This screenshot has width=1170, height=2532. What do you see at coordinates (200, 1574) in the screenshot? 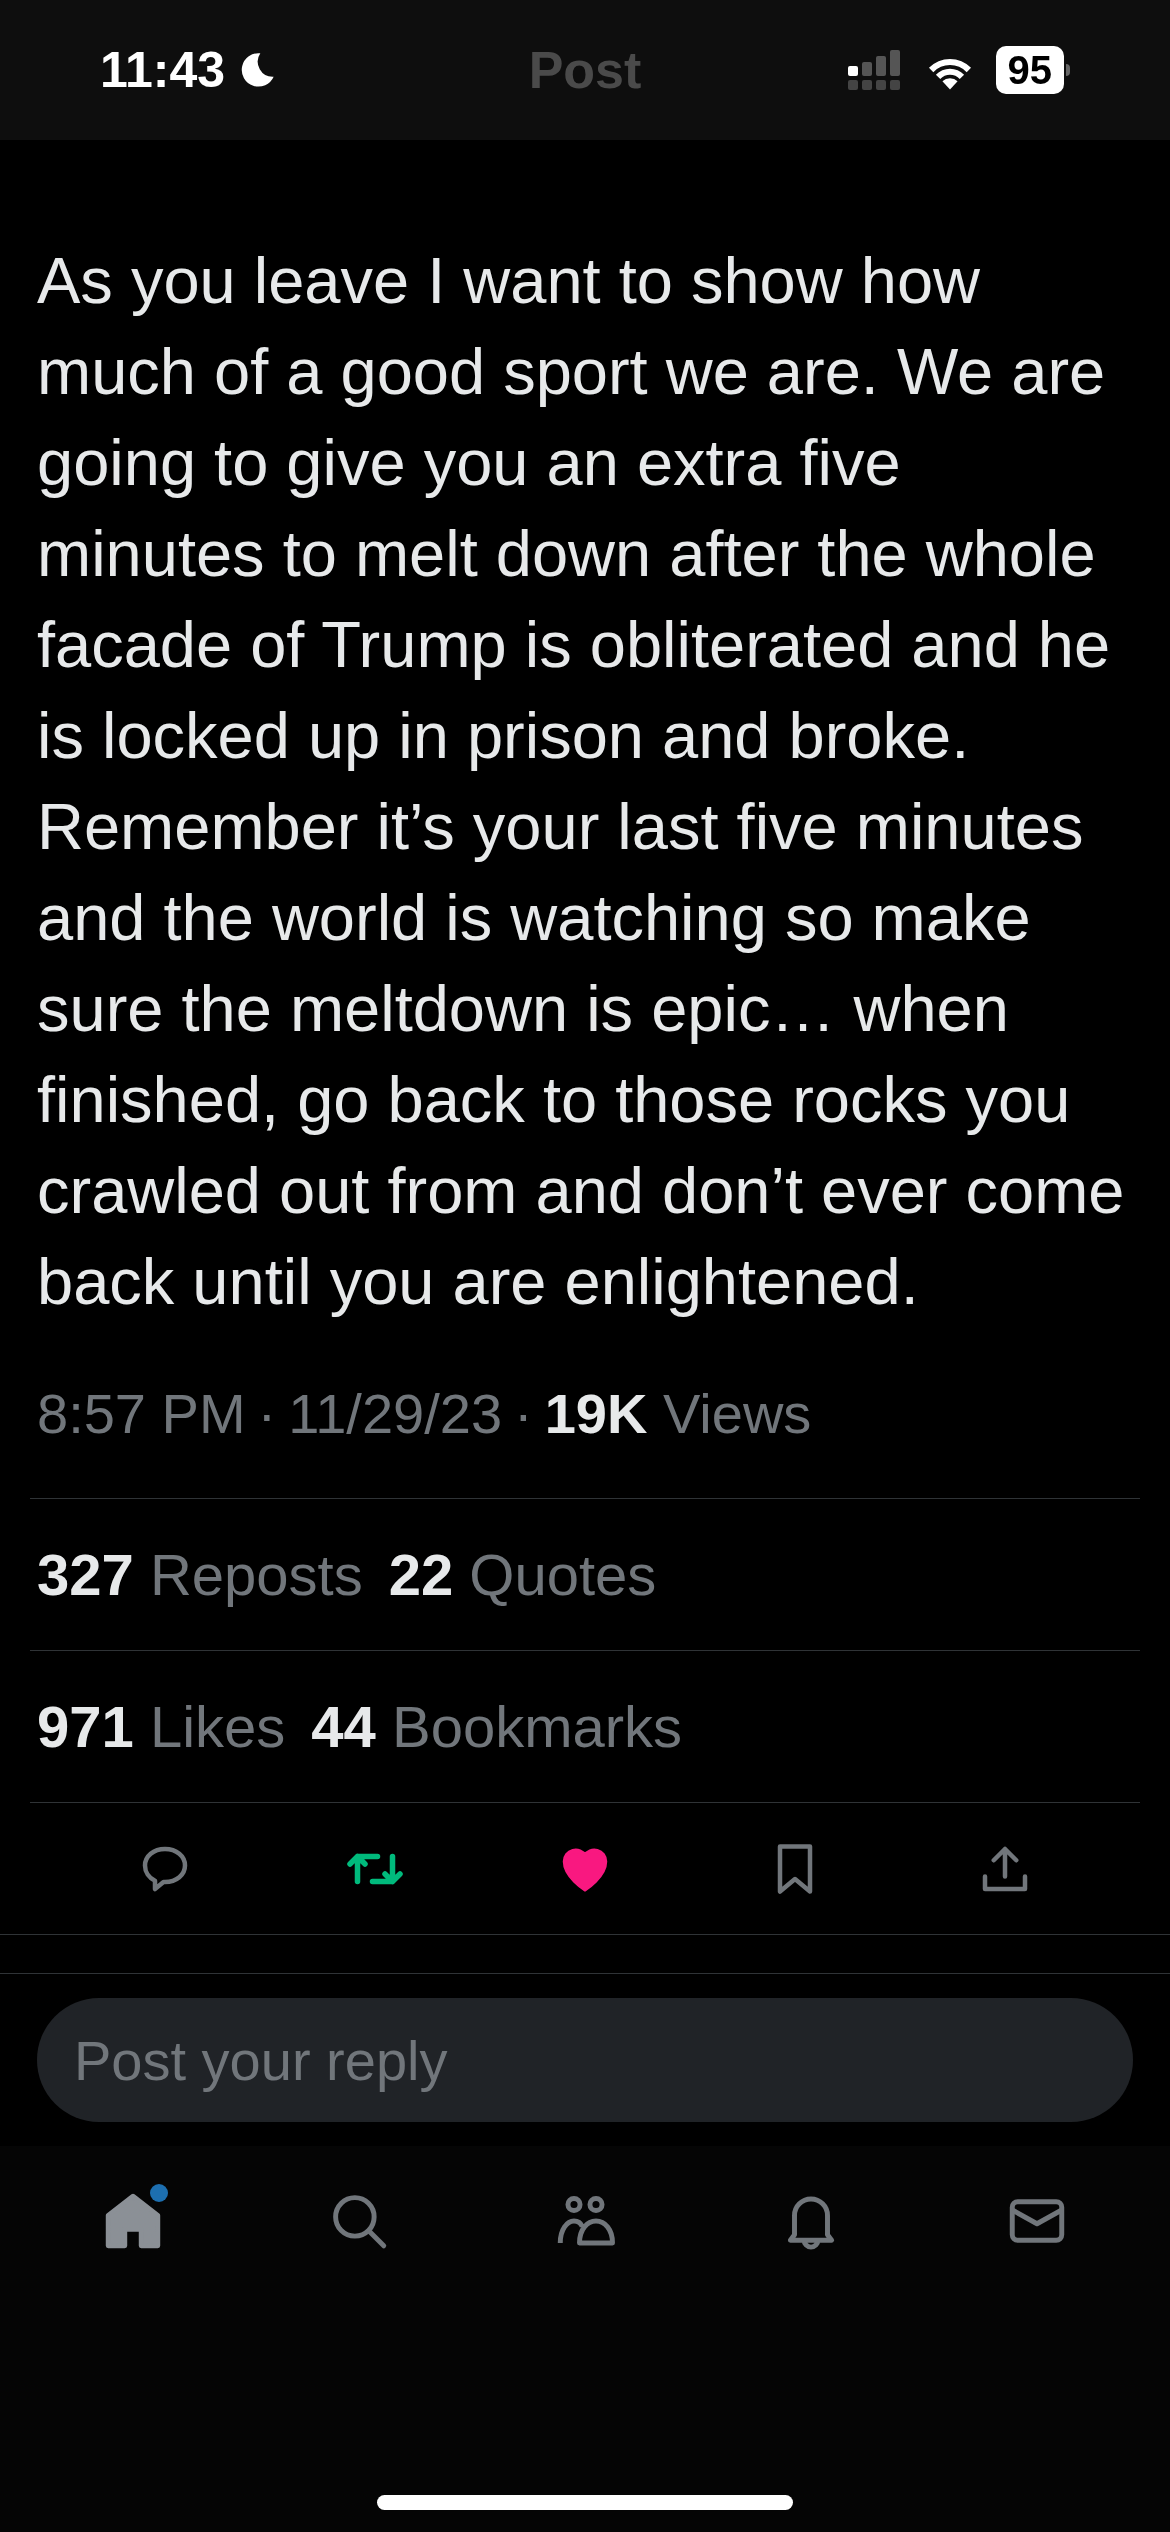
I see `engagement-stat: 327 Reposts` at bounding box center [200, 1574].